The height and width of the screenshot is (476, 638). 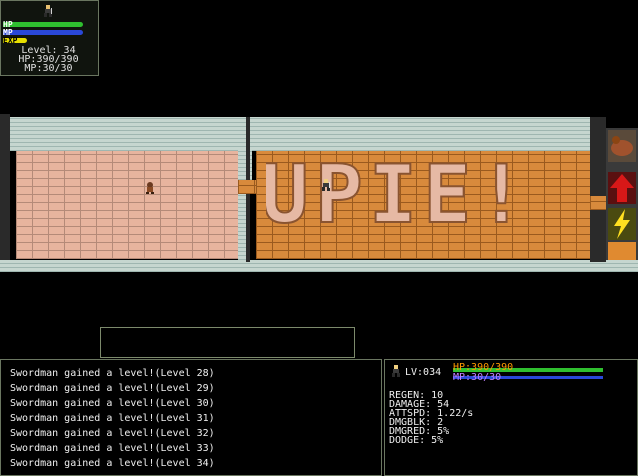 I want to click on status-panel: HP MP EXP Level: 34 HP:390/390 MP:30/30, so click(x=49, y=38).